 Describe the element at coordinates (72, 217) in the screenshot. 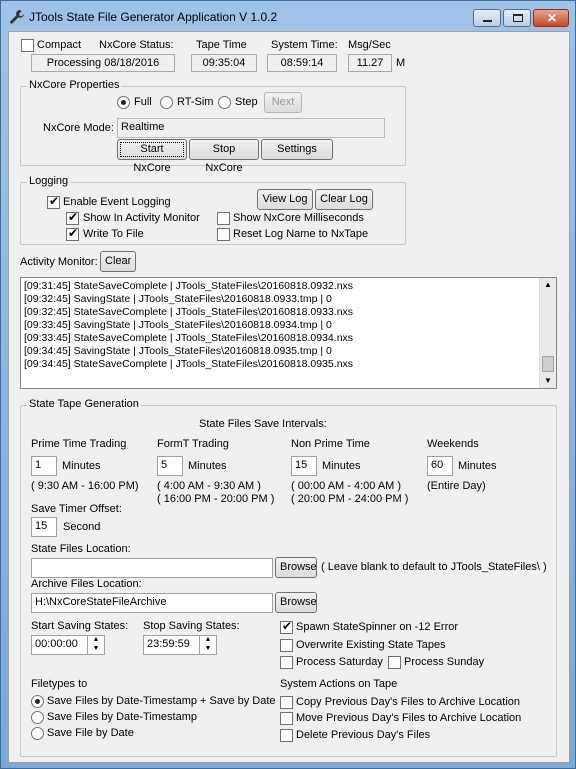

I see `show-in-activity-checkbox` at that location.